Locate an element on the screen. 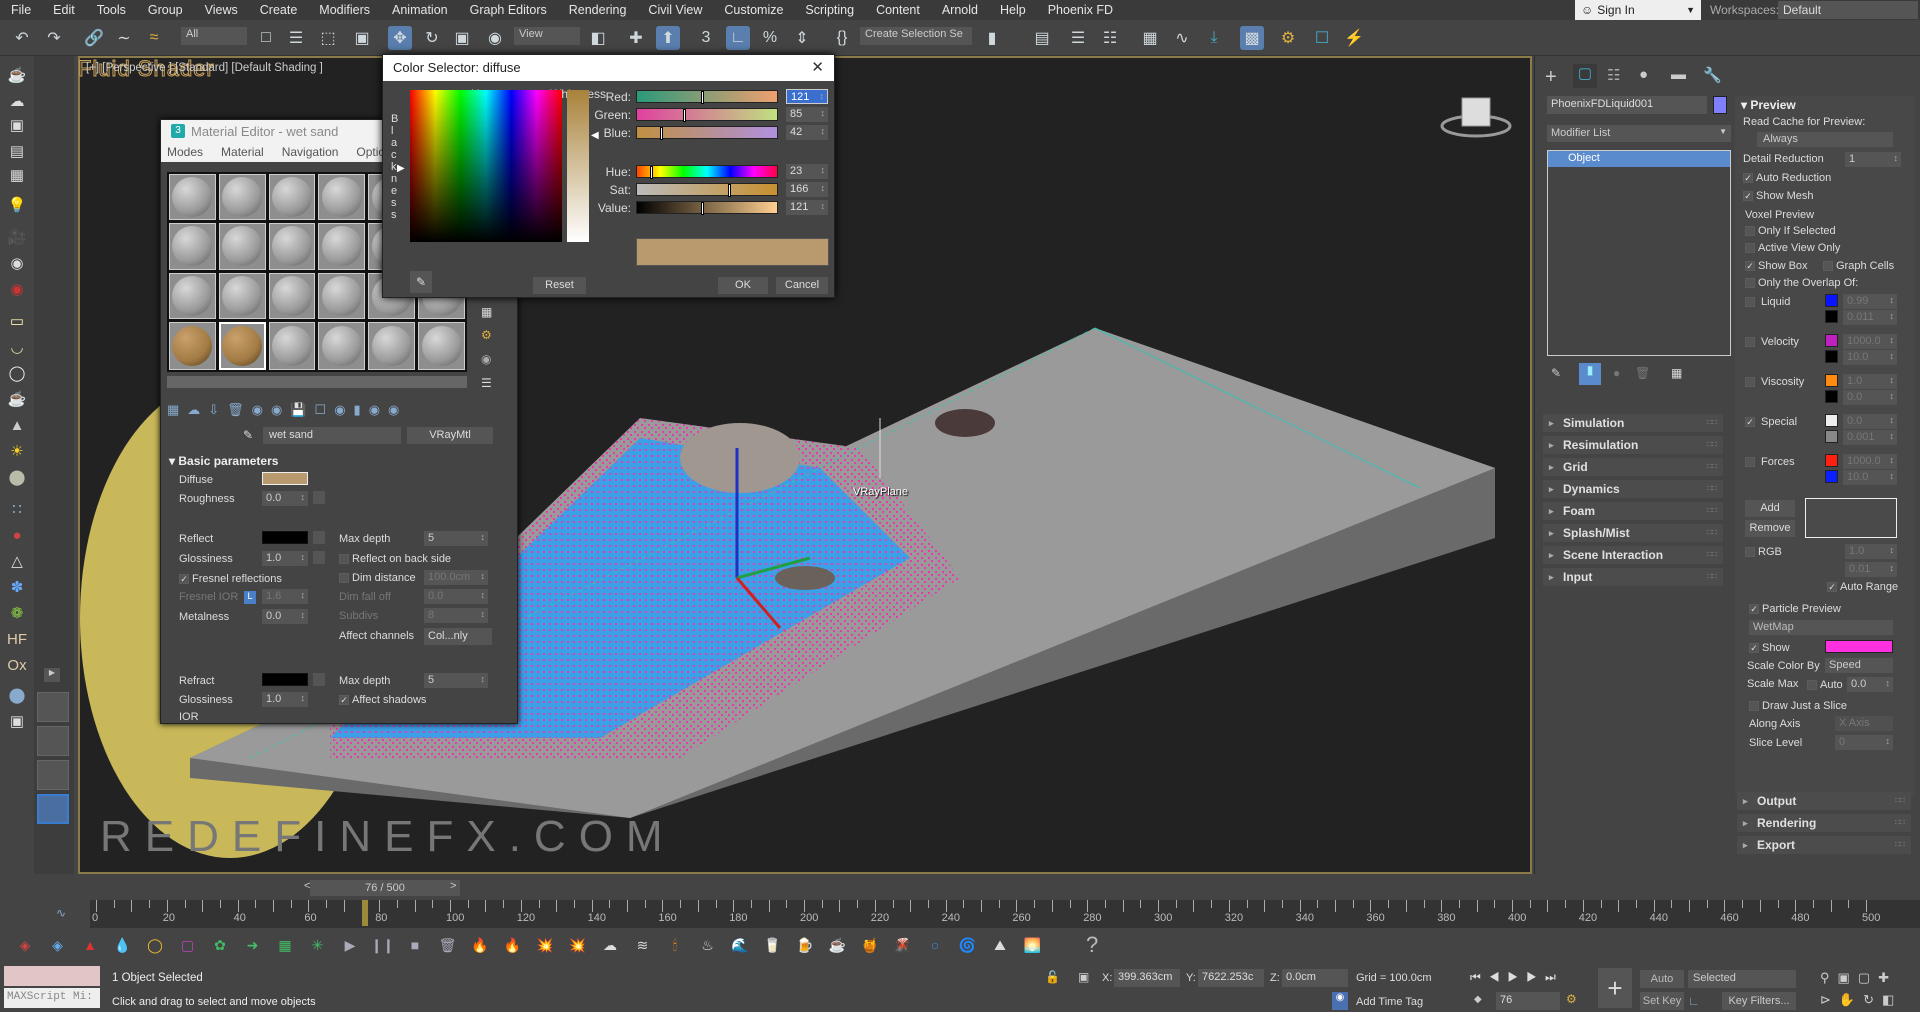 The width and height of the screenshot is (1920, 1012). angle-snap-icon: ∟ is located at coordinates (738, 38).